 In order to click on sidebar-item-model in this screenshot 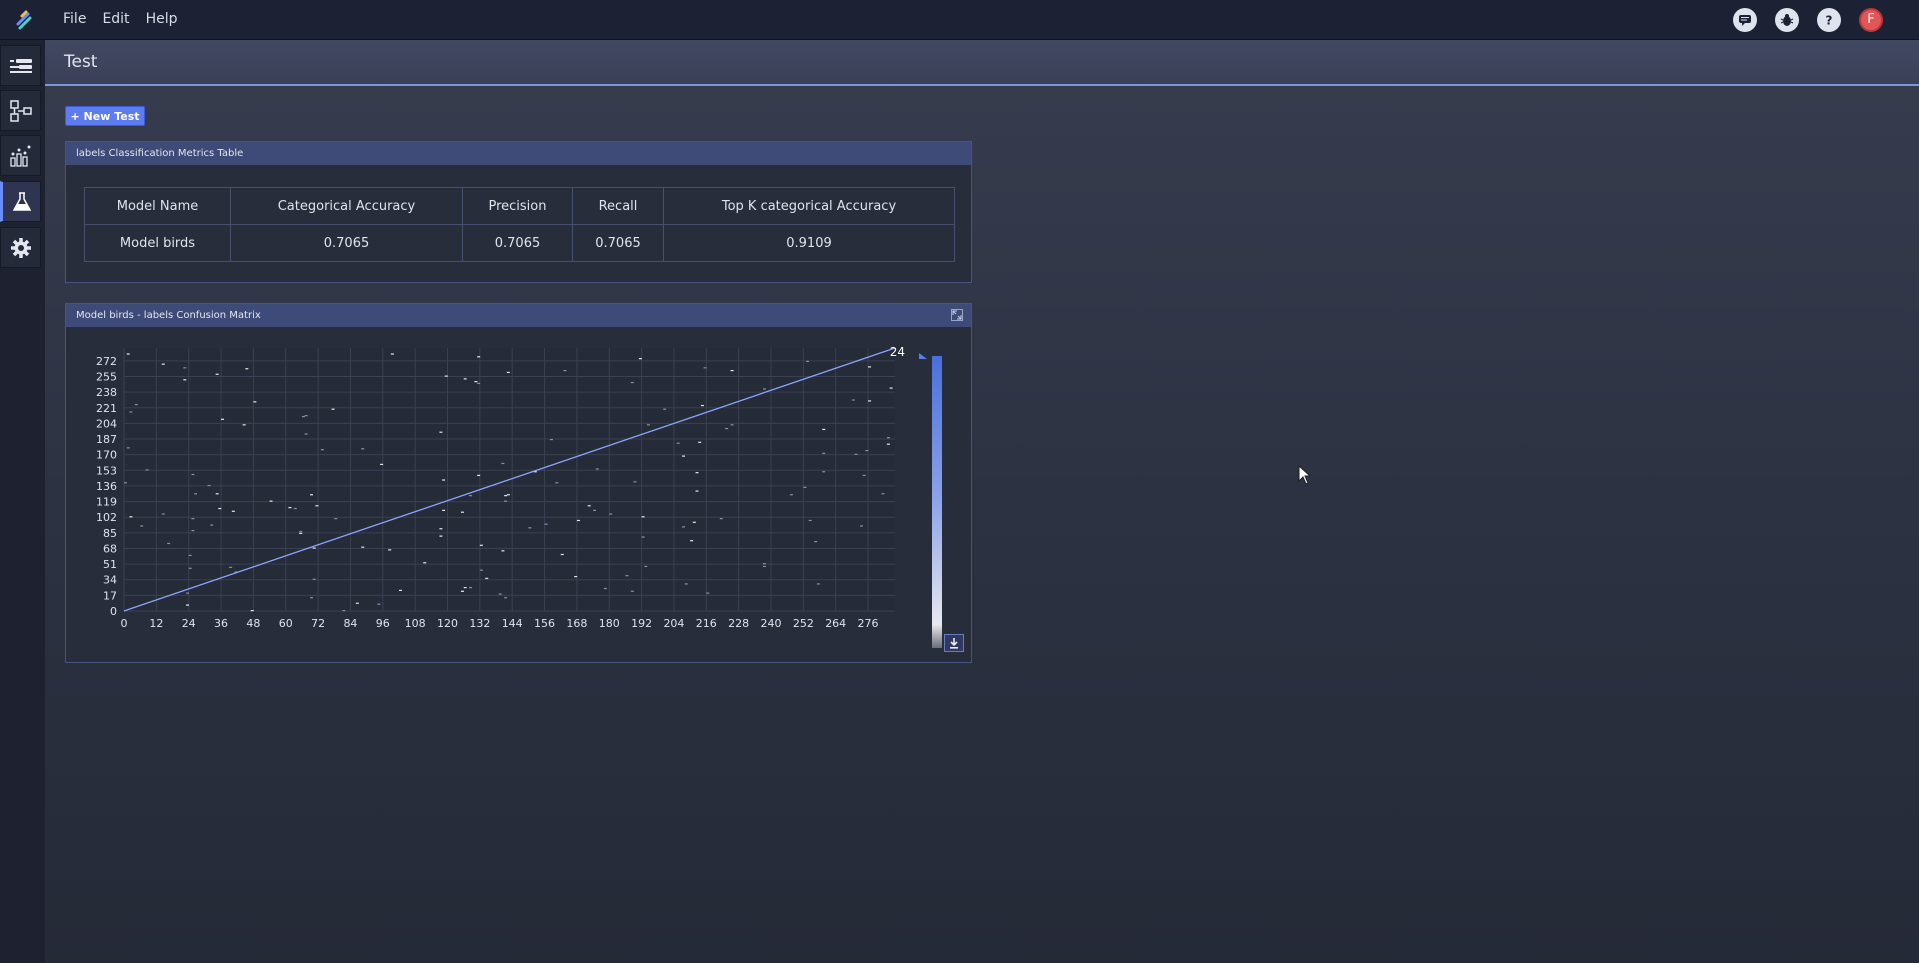, I will do `click(20, 110)`.